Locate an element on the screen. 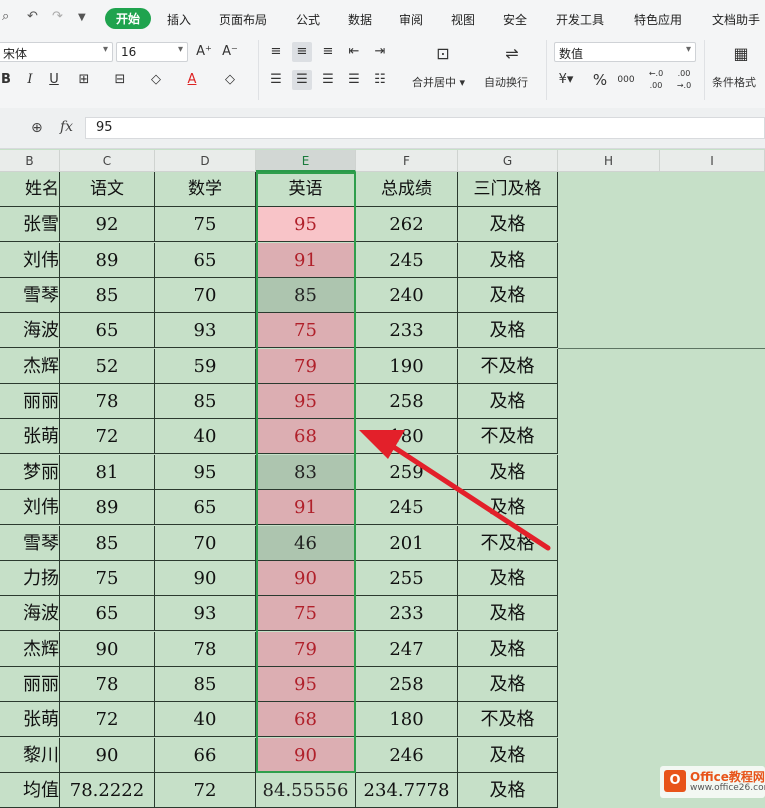 Image resolution: width=765 pixels, height=808 pixels. merge-center-icon: ⊡ is located at coordinates (443, 54).